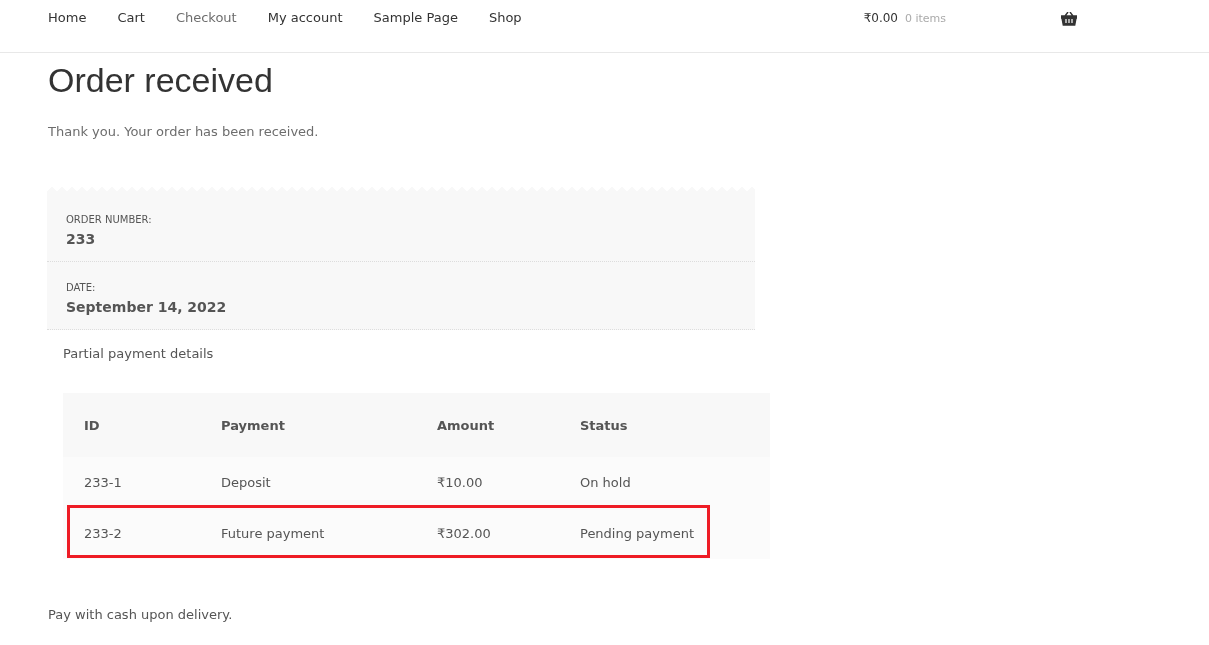 The width and height of the screenshot is (1209, 645). Describe the element at coordinates (487, 482) in the screenshot. I see `table-cell: ₹10.00` at that location.